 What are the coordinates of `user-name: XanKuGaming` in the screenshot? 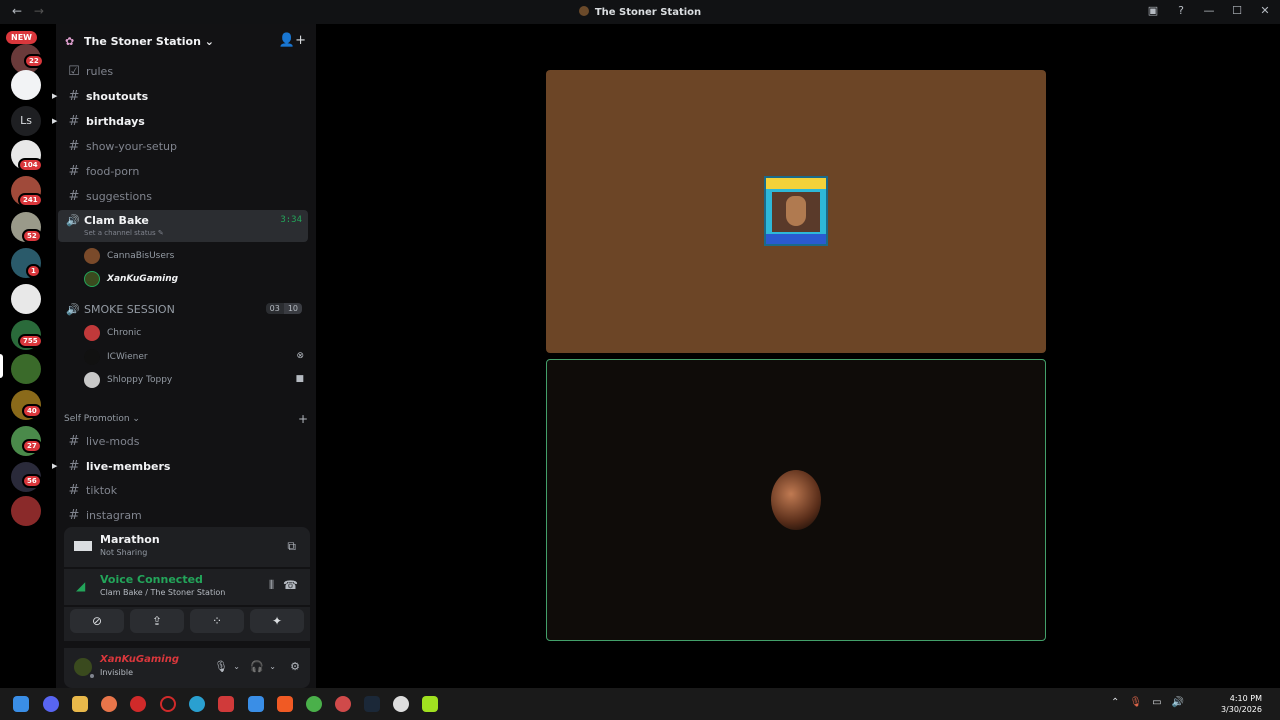 It's located at (139, 659).